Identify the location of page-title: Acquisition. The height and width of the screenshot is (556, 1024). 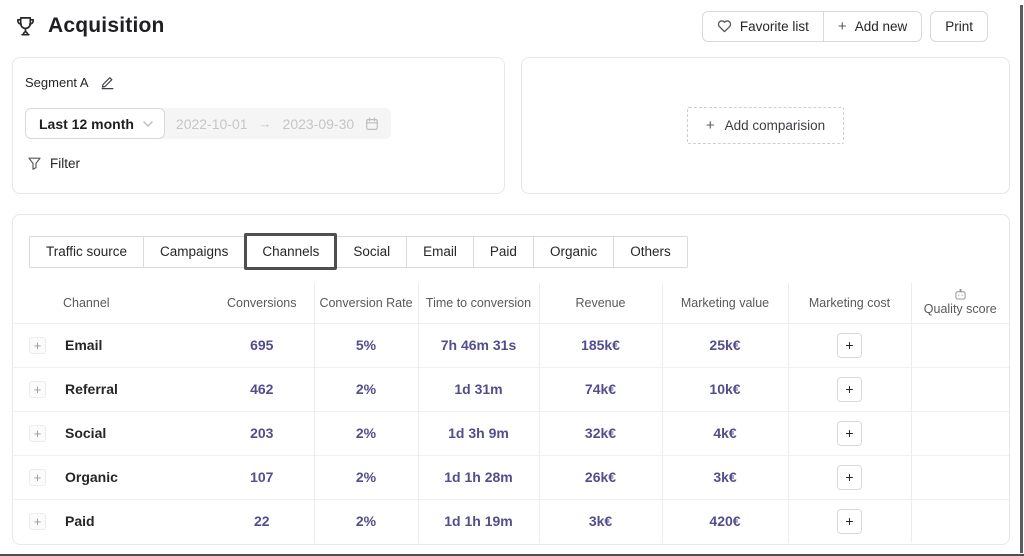
(106, 25).